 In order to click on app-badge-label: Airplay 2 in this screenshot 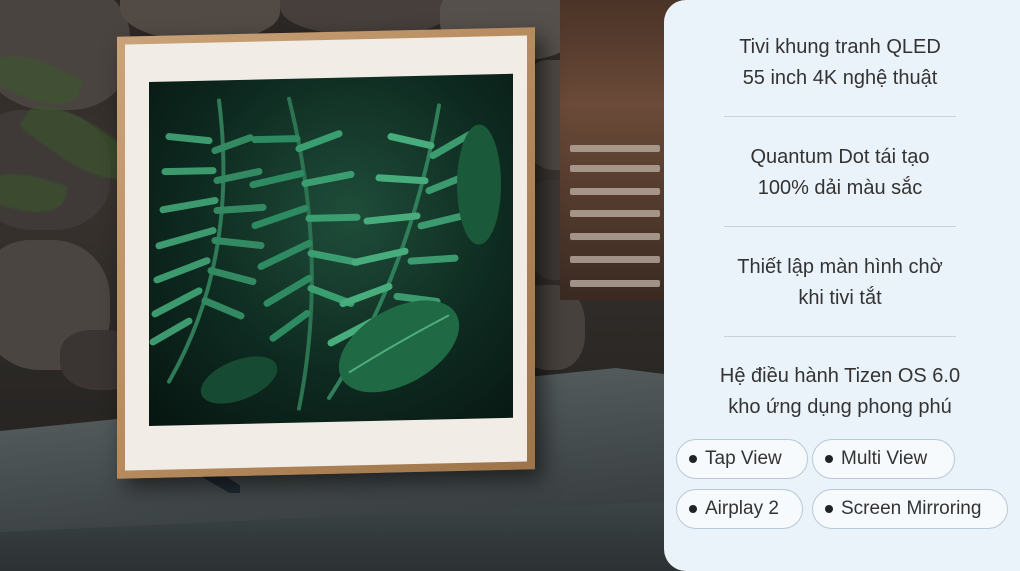, I will do `click(742, 508)`.